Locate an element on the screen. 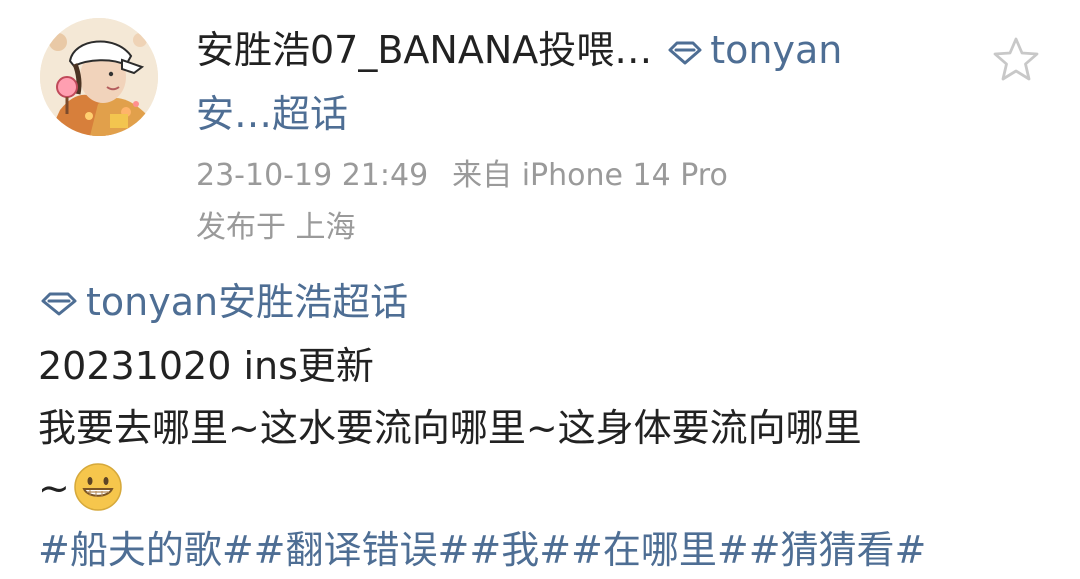 The height and width of the screenshot is (579, 1080). star-outline-icon is located at coordinates (1016, 60).